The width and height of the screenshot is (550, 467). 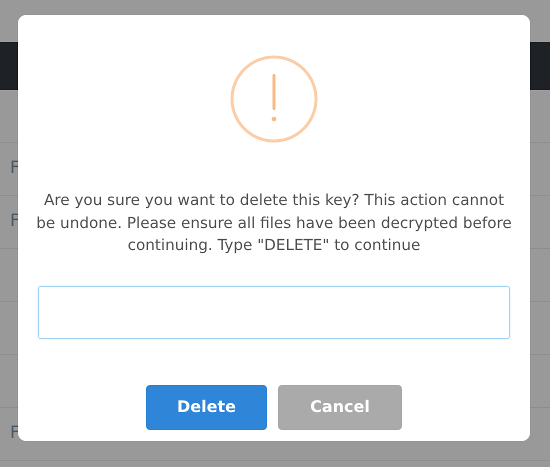 I want to click on input-field, so click(x=274, y=312).